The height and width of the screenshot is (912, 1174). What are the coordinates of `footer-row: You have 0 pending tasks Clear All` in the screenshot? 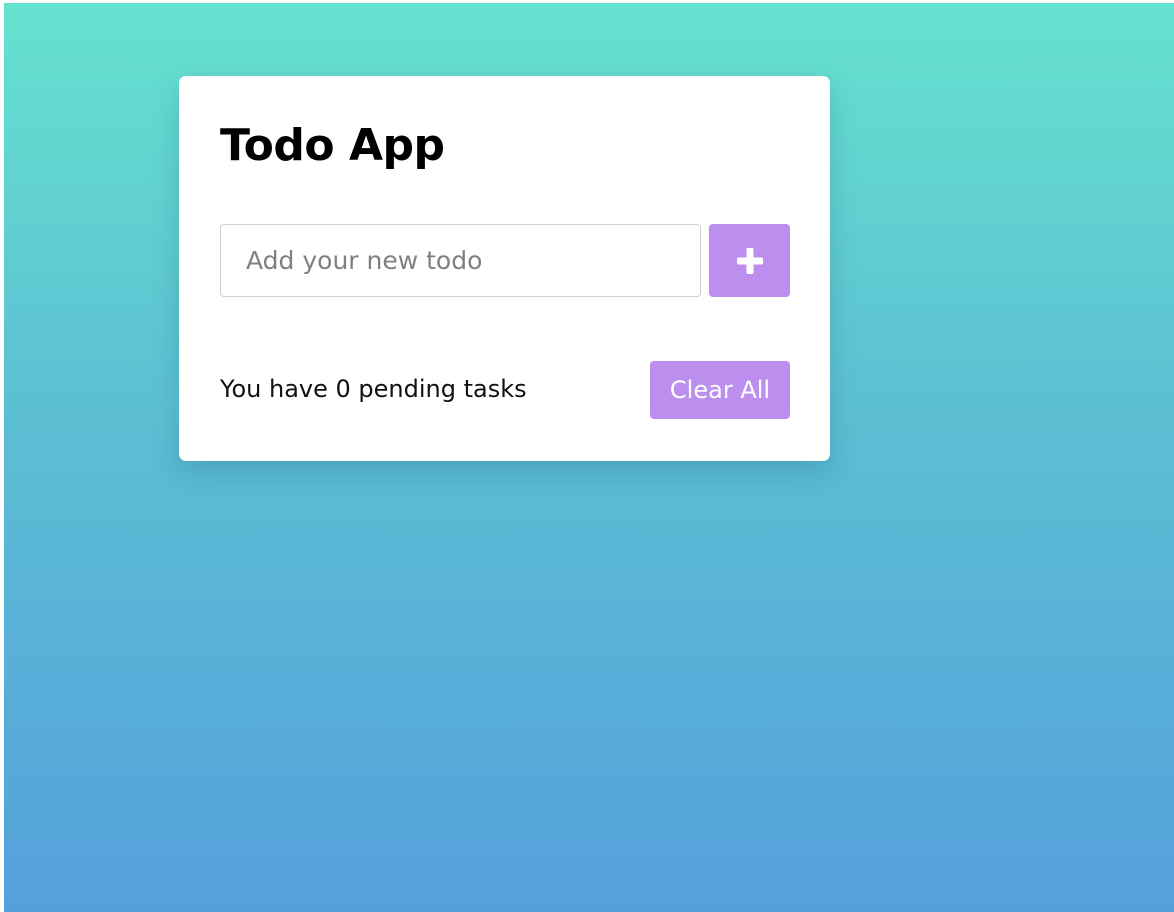 It's located at (505, 390).